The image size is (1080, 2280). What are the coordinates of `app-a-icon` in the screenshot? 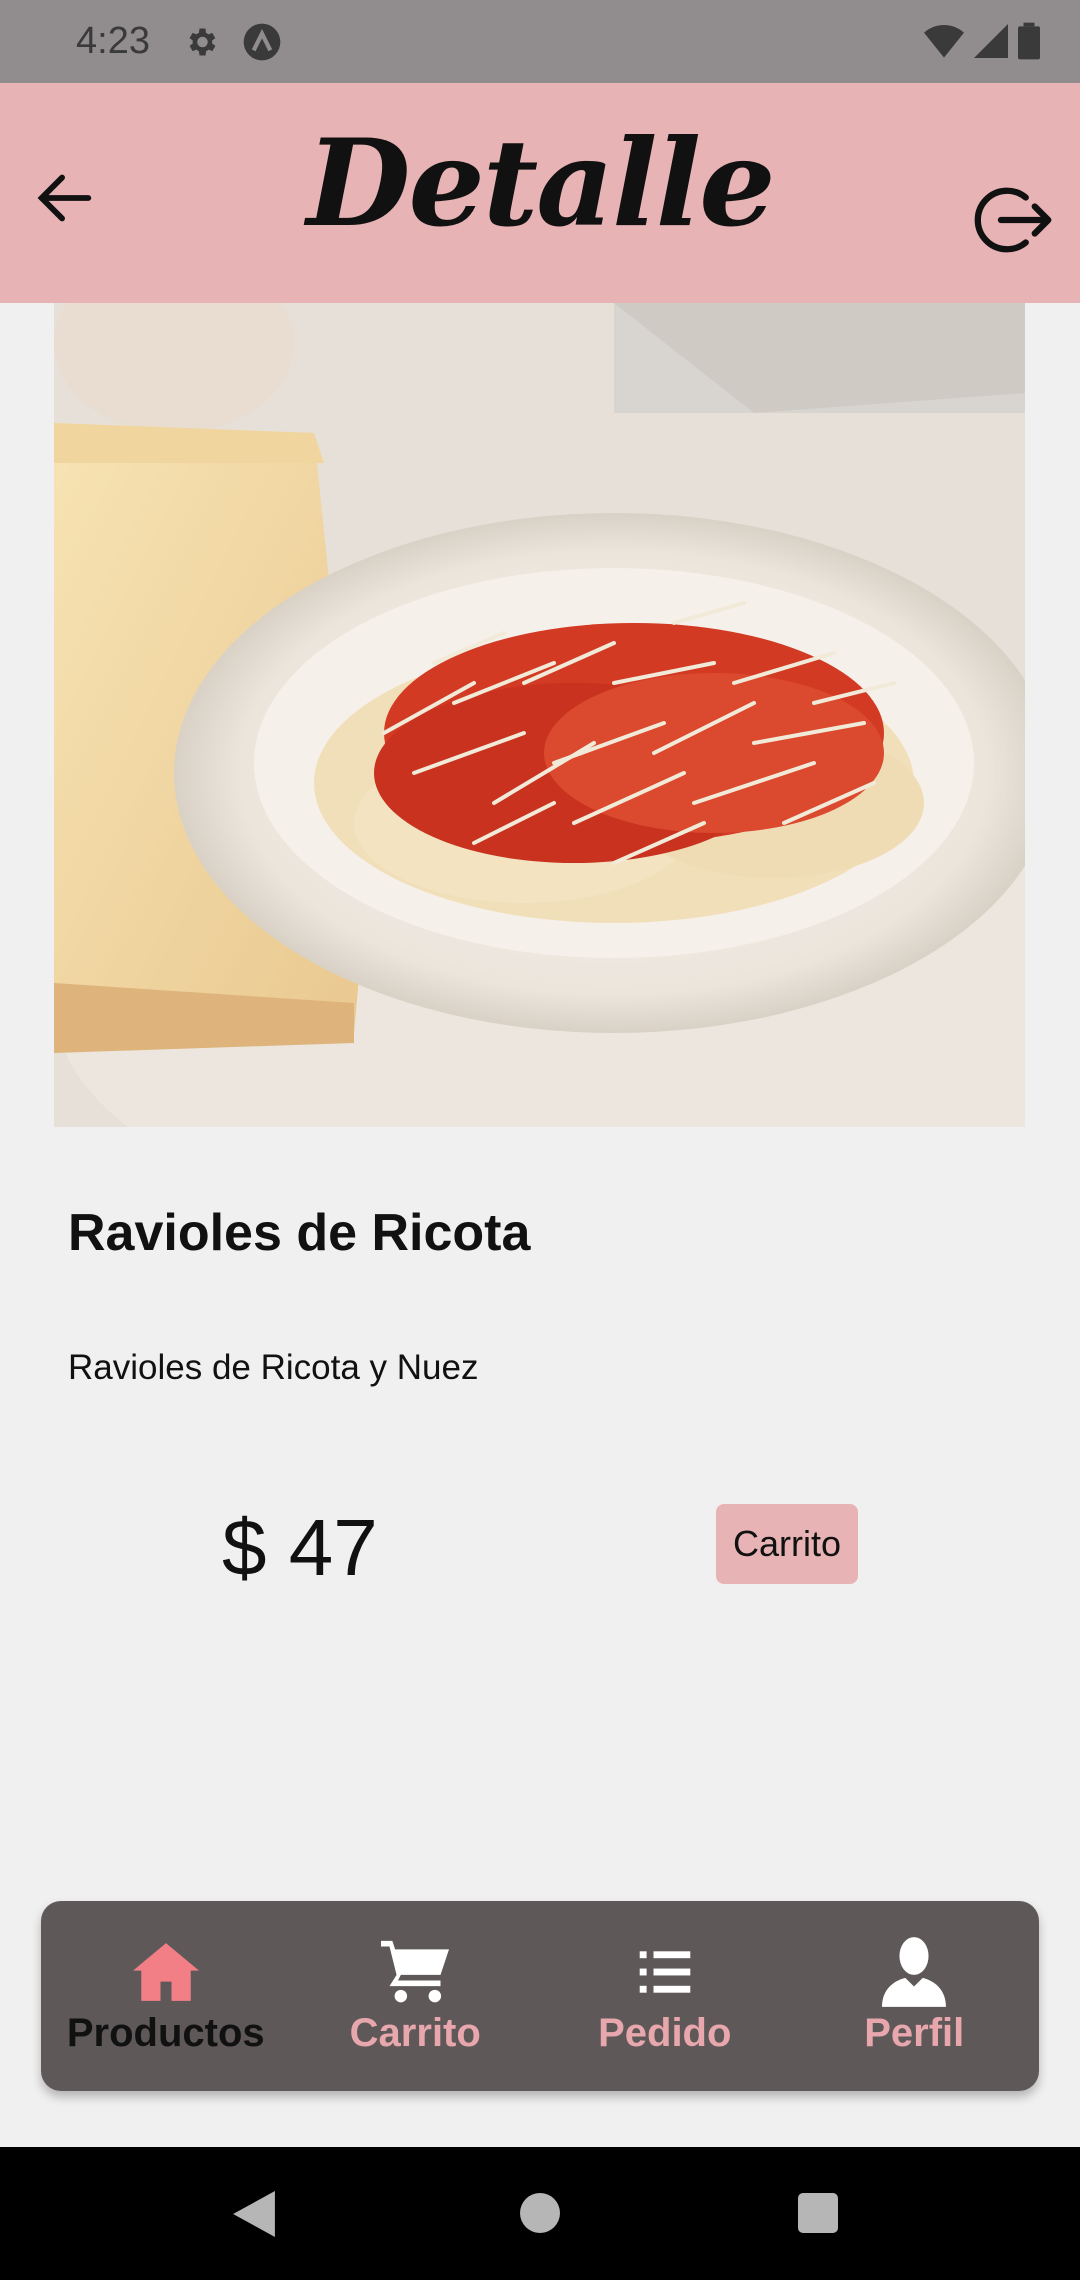 It's located at (262, 44).